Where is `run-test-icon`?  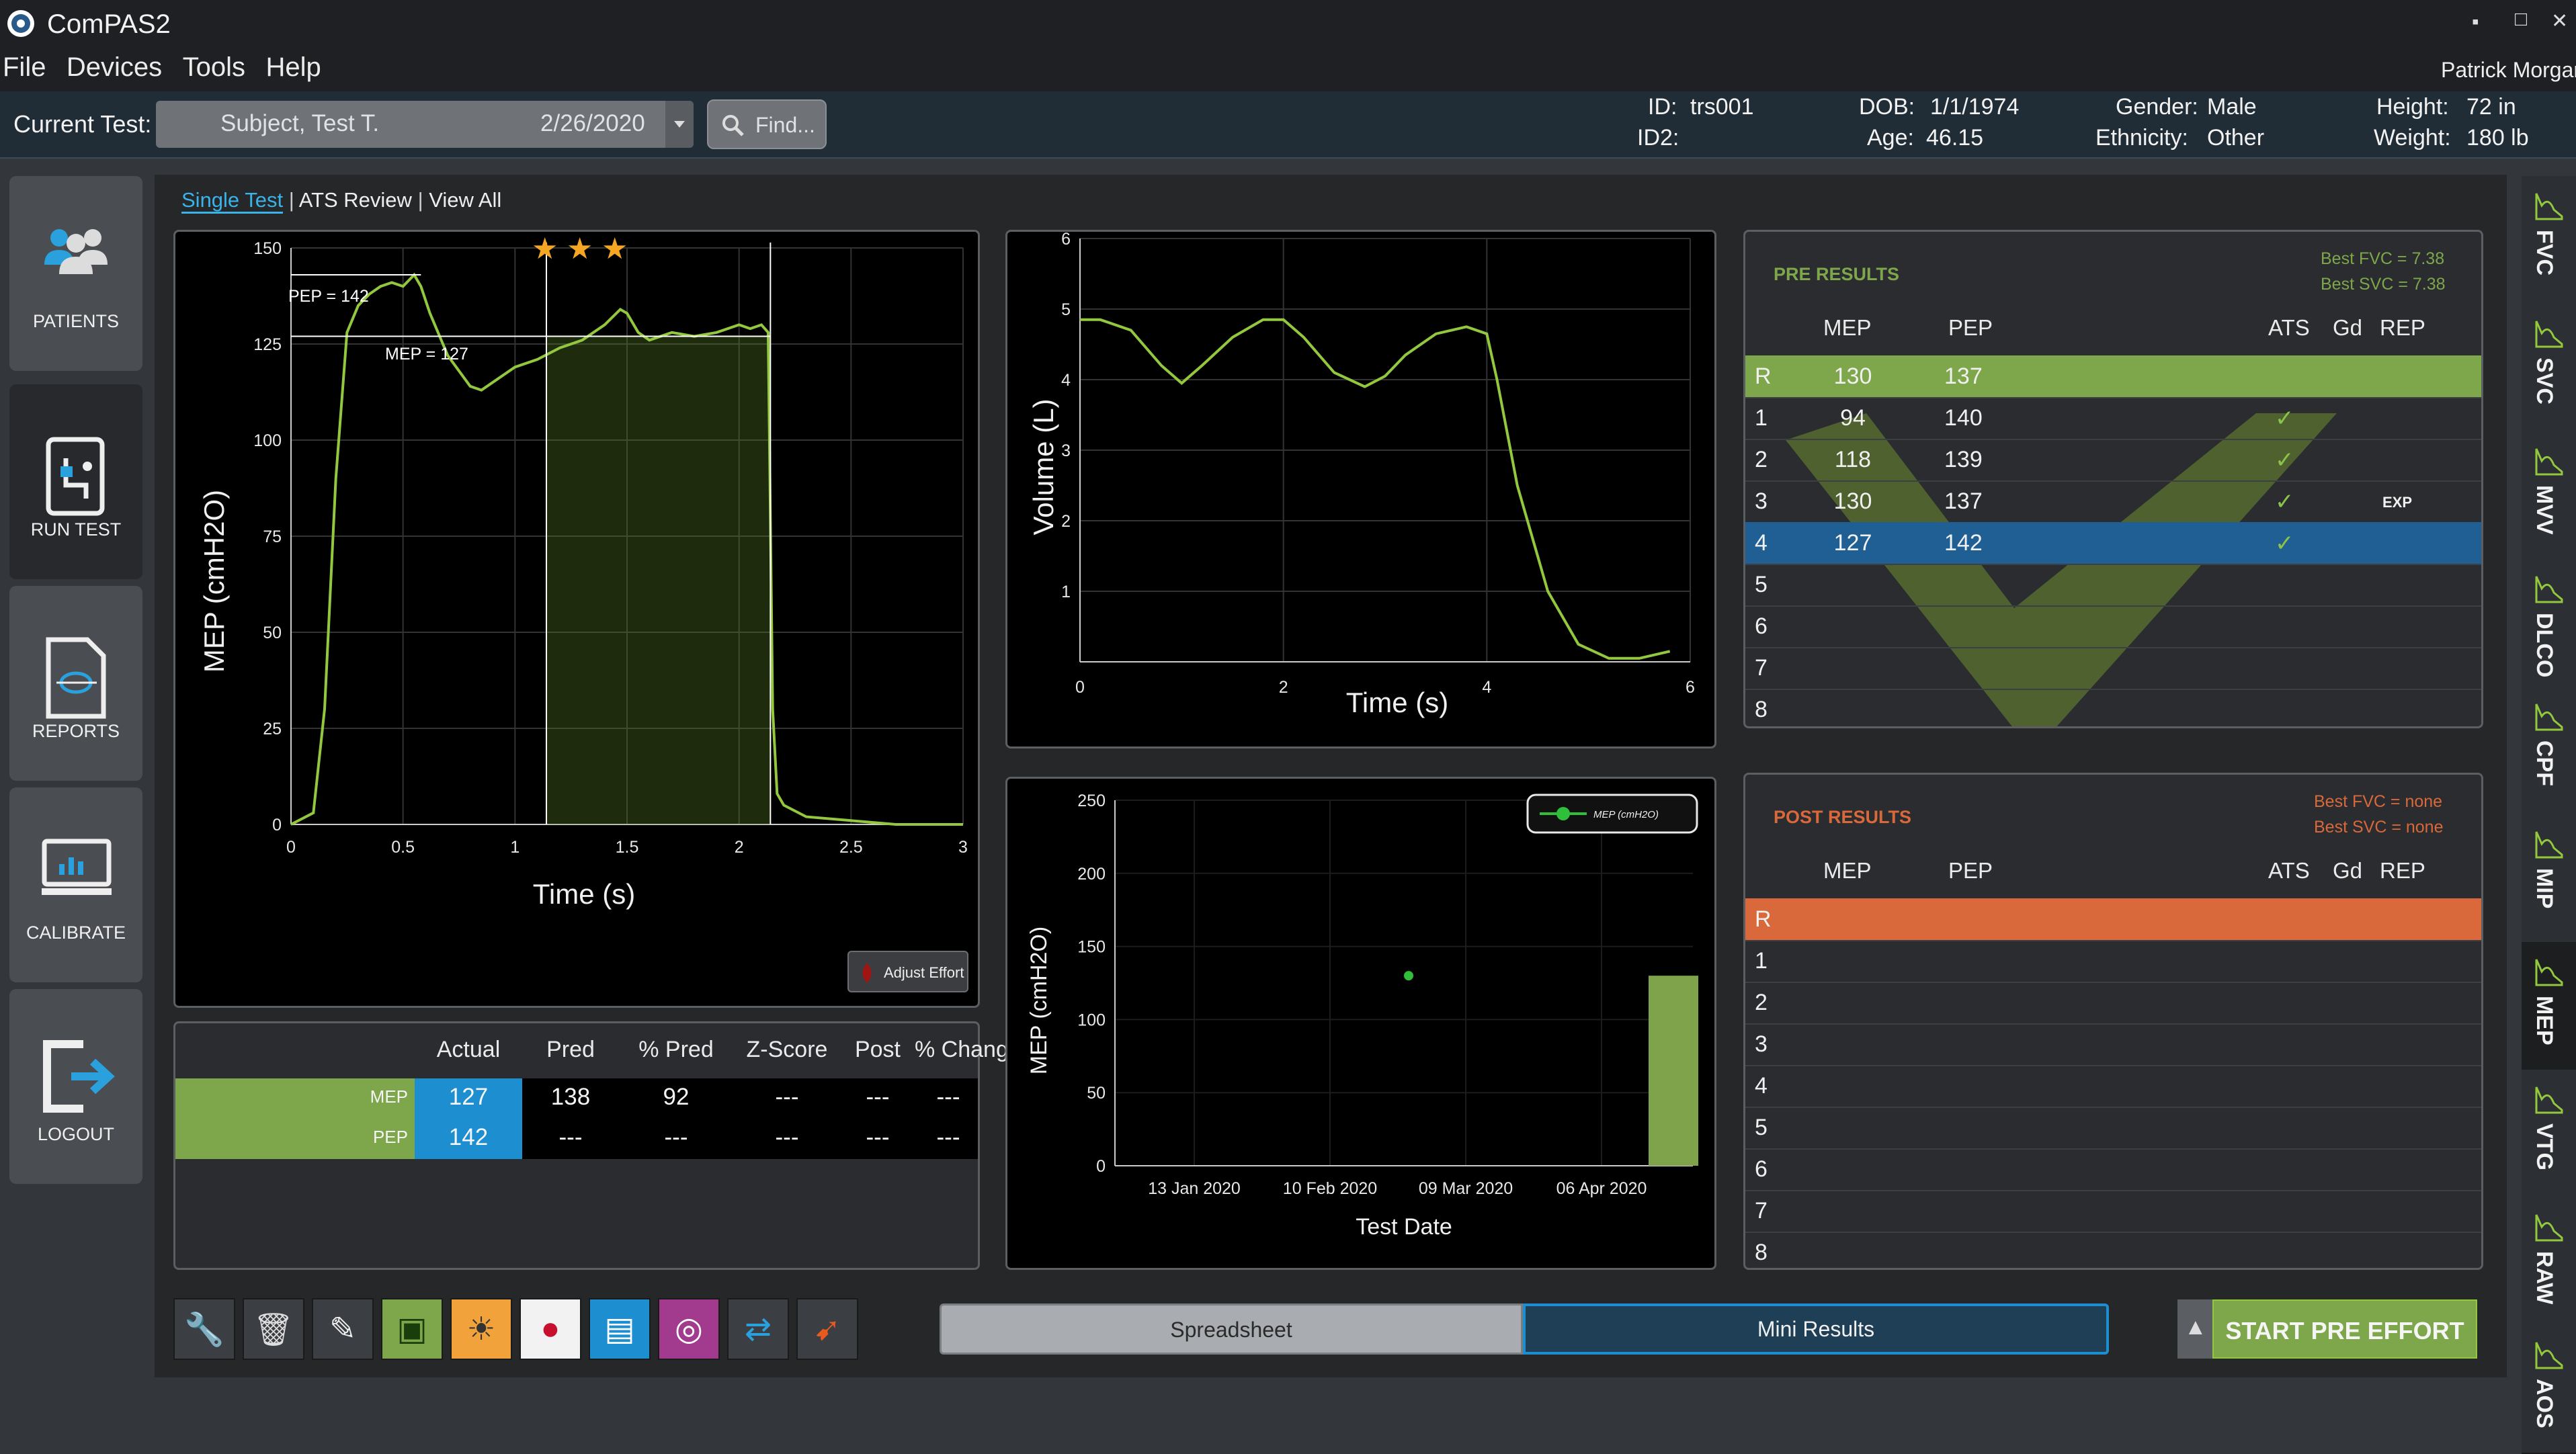
run-test-icon is located at coordinates (75, 476).